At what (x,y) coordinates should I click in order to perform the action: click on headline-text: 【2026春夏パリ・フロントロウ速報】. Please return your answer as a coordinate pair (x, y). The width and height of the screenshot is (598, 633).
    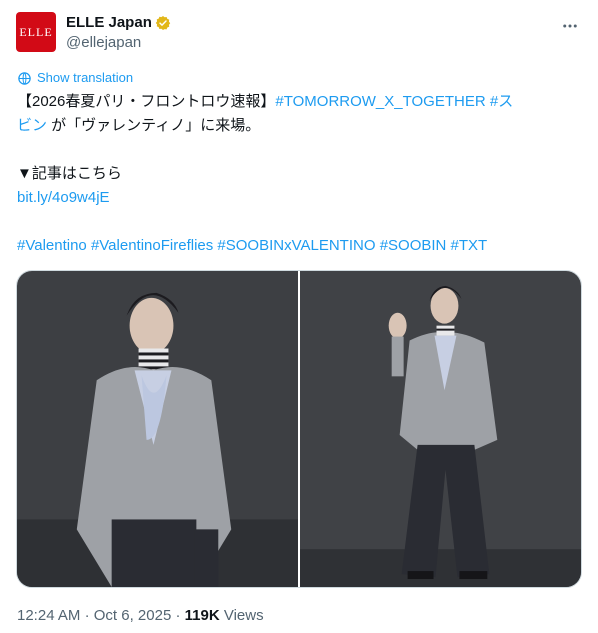
    Looking at the image, I should click on (146, 101).